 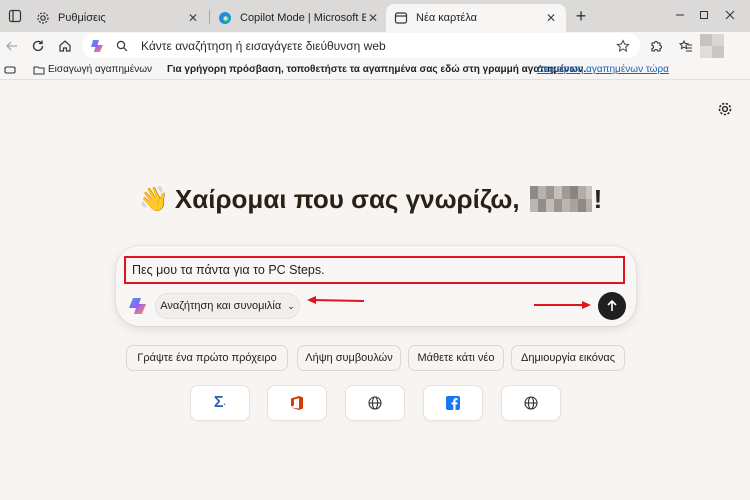 I want to click on greeting-text: Χαίρομαι που σας γνωρίζω,, so click(x=347, y=198).